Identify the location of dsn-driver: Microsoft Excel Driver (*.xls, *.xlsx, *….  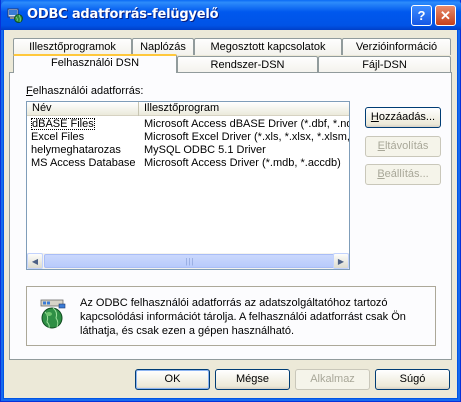
(246, 137).